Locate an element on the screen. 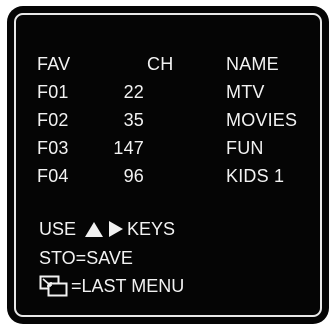  fav-channel: 96 is located at coordinates (134, 176).